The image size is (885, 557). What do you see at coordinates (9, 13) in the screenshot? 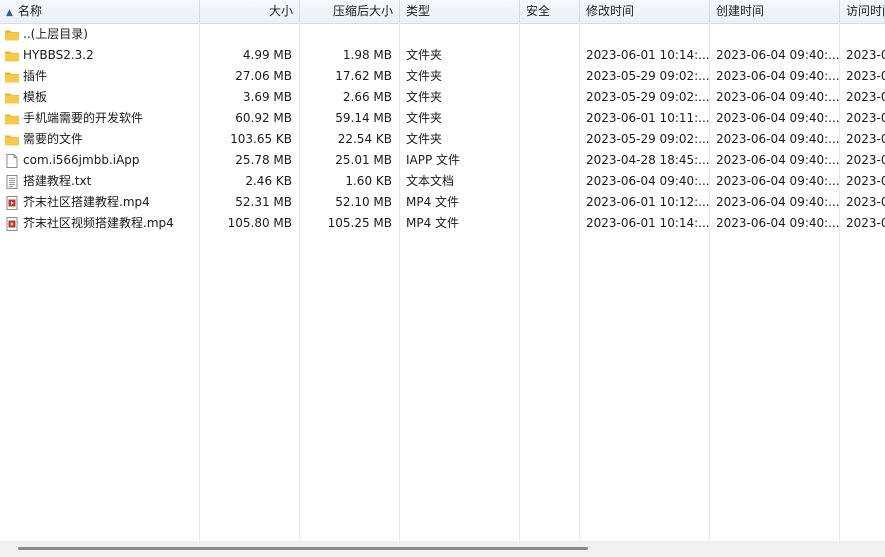
I see `sort-up-arrow-icon: ▲` at bounding box center [9, 13].